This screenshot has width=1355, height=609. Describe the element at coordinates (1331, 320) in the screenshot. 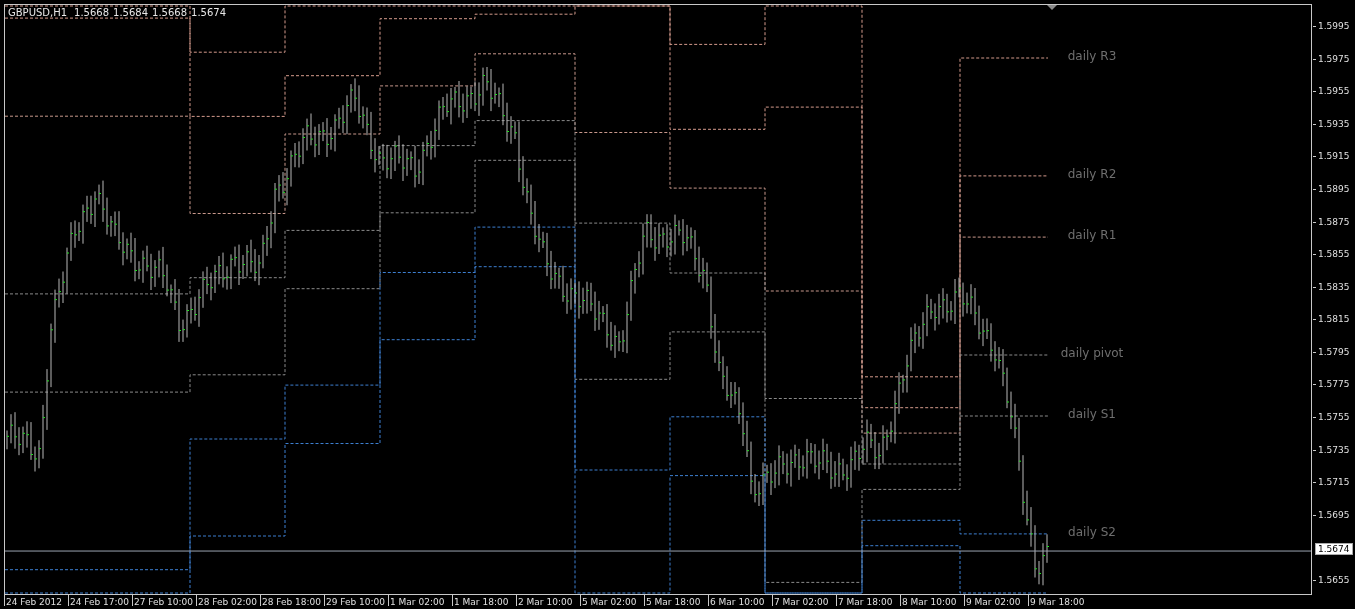

I see `price-label: 1.5815` at that location.